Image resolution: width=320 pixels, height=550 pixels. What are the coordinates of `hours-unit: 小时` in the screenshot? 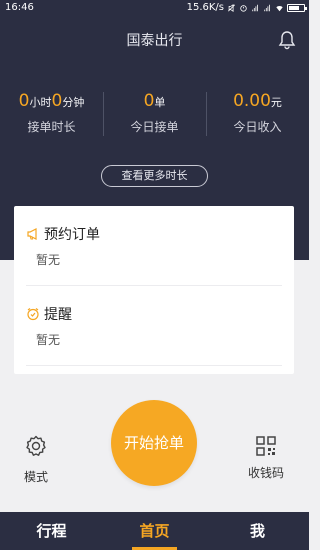 It's located at (40, 102).